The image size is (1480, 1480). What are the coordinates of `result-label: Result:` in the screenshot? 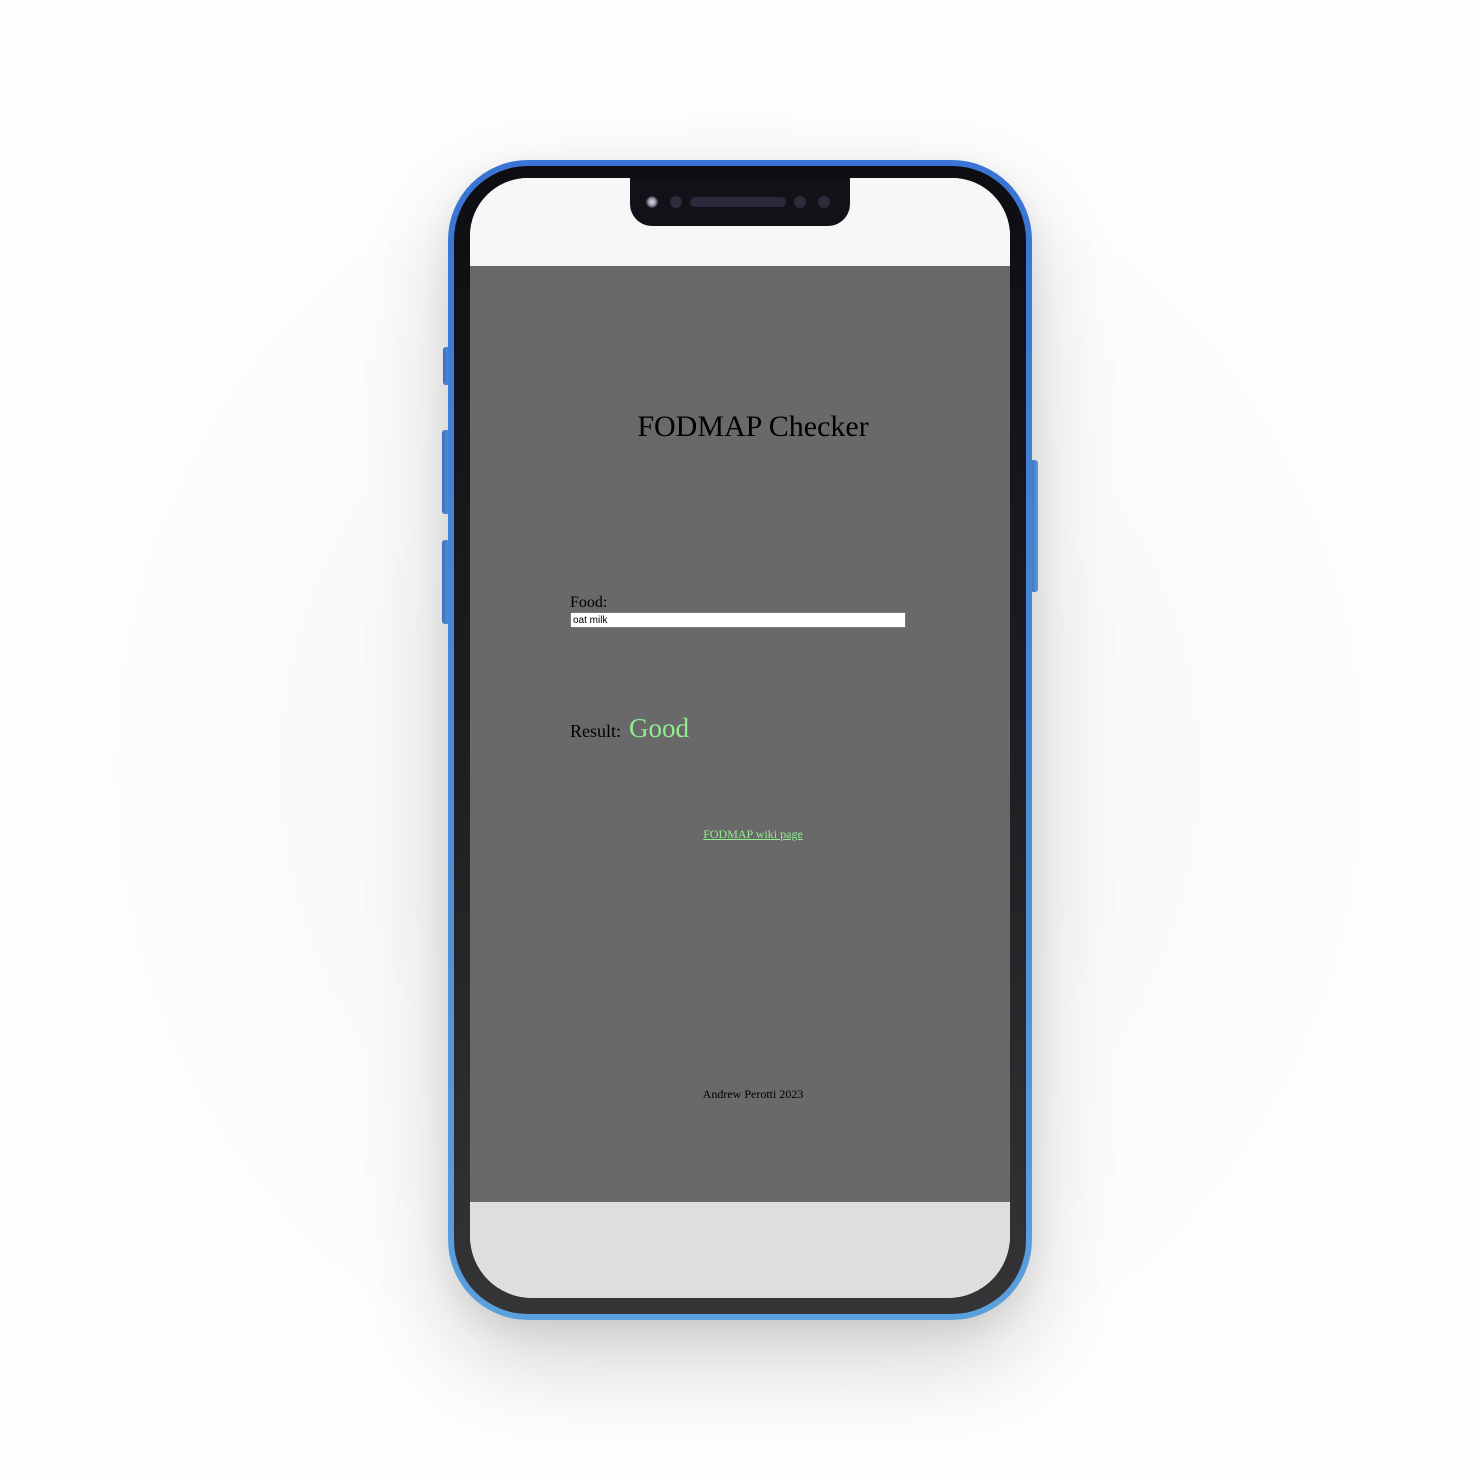 It's located at (596, 731).